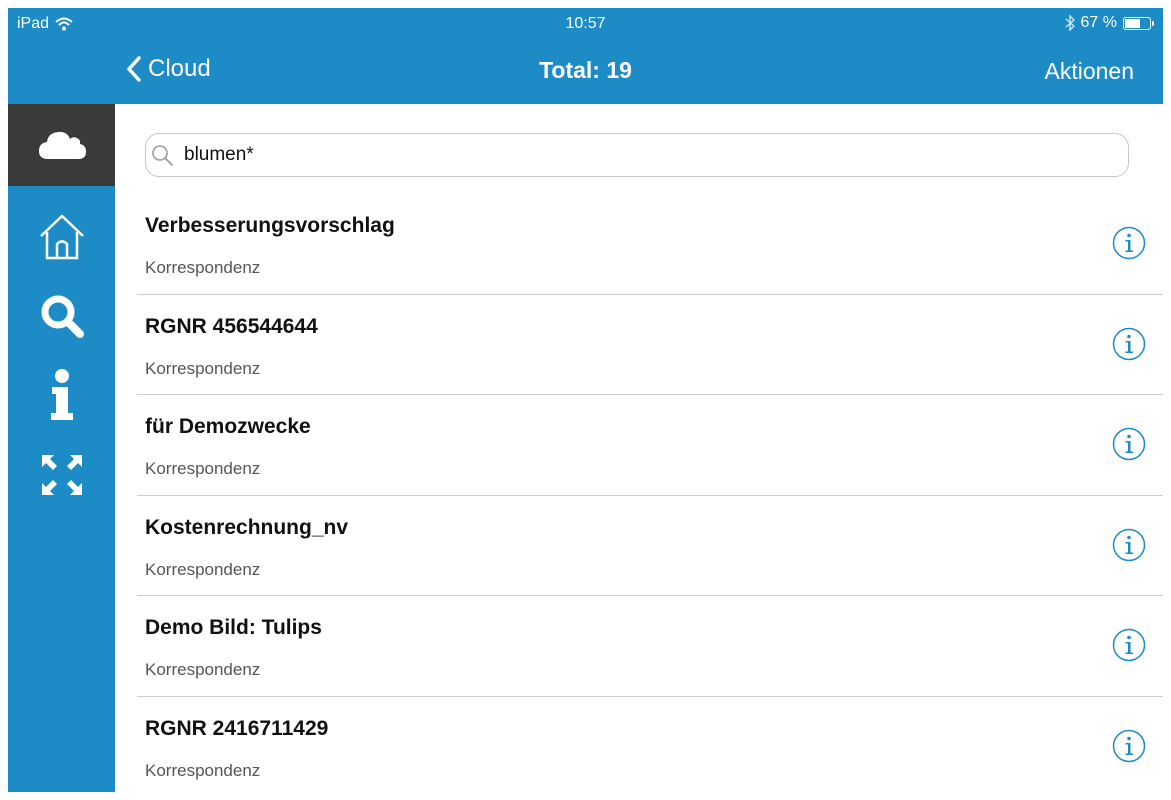 Image resolution: width=1171 pixels, height=800 pixels. What do you see at coordinates (134, 69) in the screenshot?
I see `chevron-left-icon` at bounding box center [134, 69].